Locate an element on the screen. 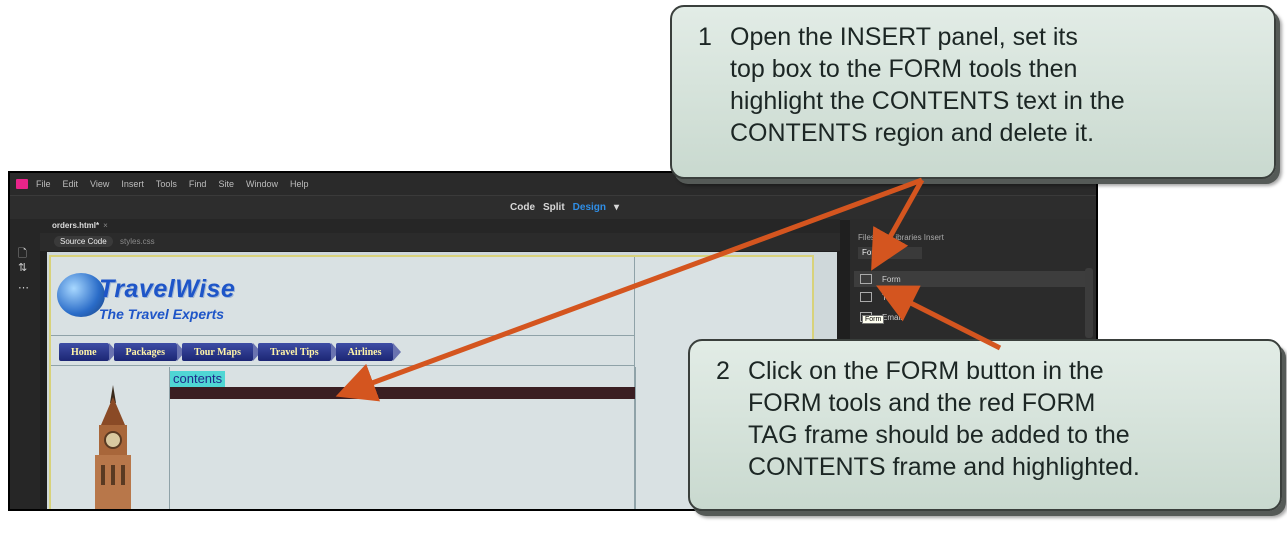  insert-form-button: Form is located at coordinates (972, 279).